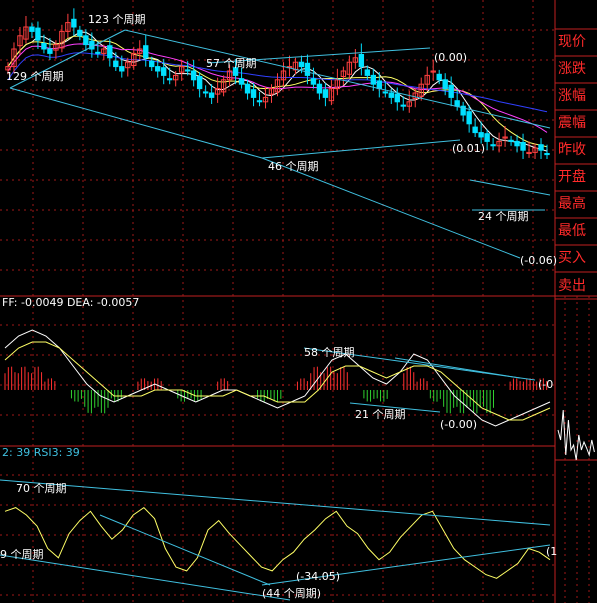  Describe the element at coordinates (231, 63) in the screenshot. I see `price-annotation: 57 个周期` at that location.